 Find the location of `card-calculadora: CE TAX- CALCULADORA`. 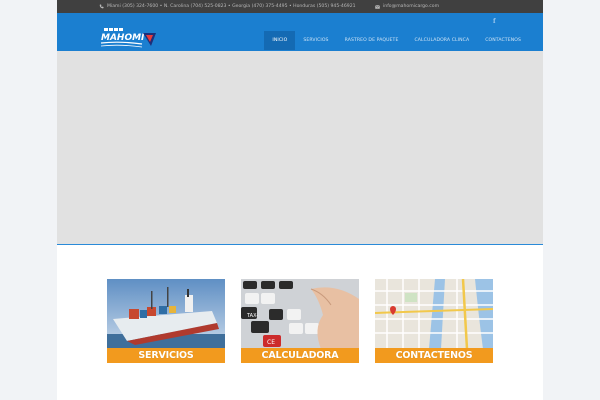

card-calculadora: CE TAX- CALCULADORA is located at coordinates (300, 321).